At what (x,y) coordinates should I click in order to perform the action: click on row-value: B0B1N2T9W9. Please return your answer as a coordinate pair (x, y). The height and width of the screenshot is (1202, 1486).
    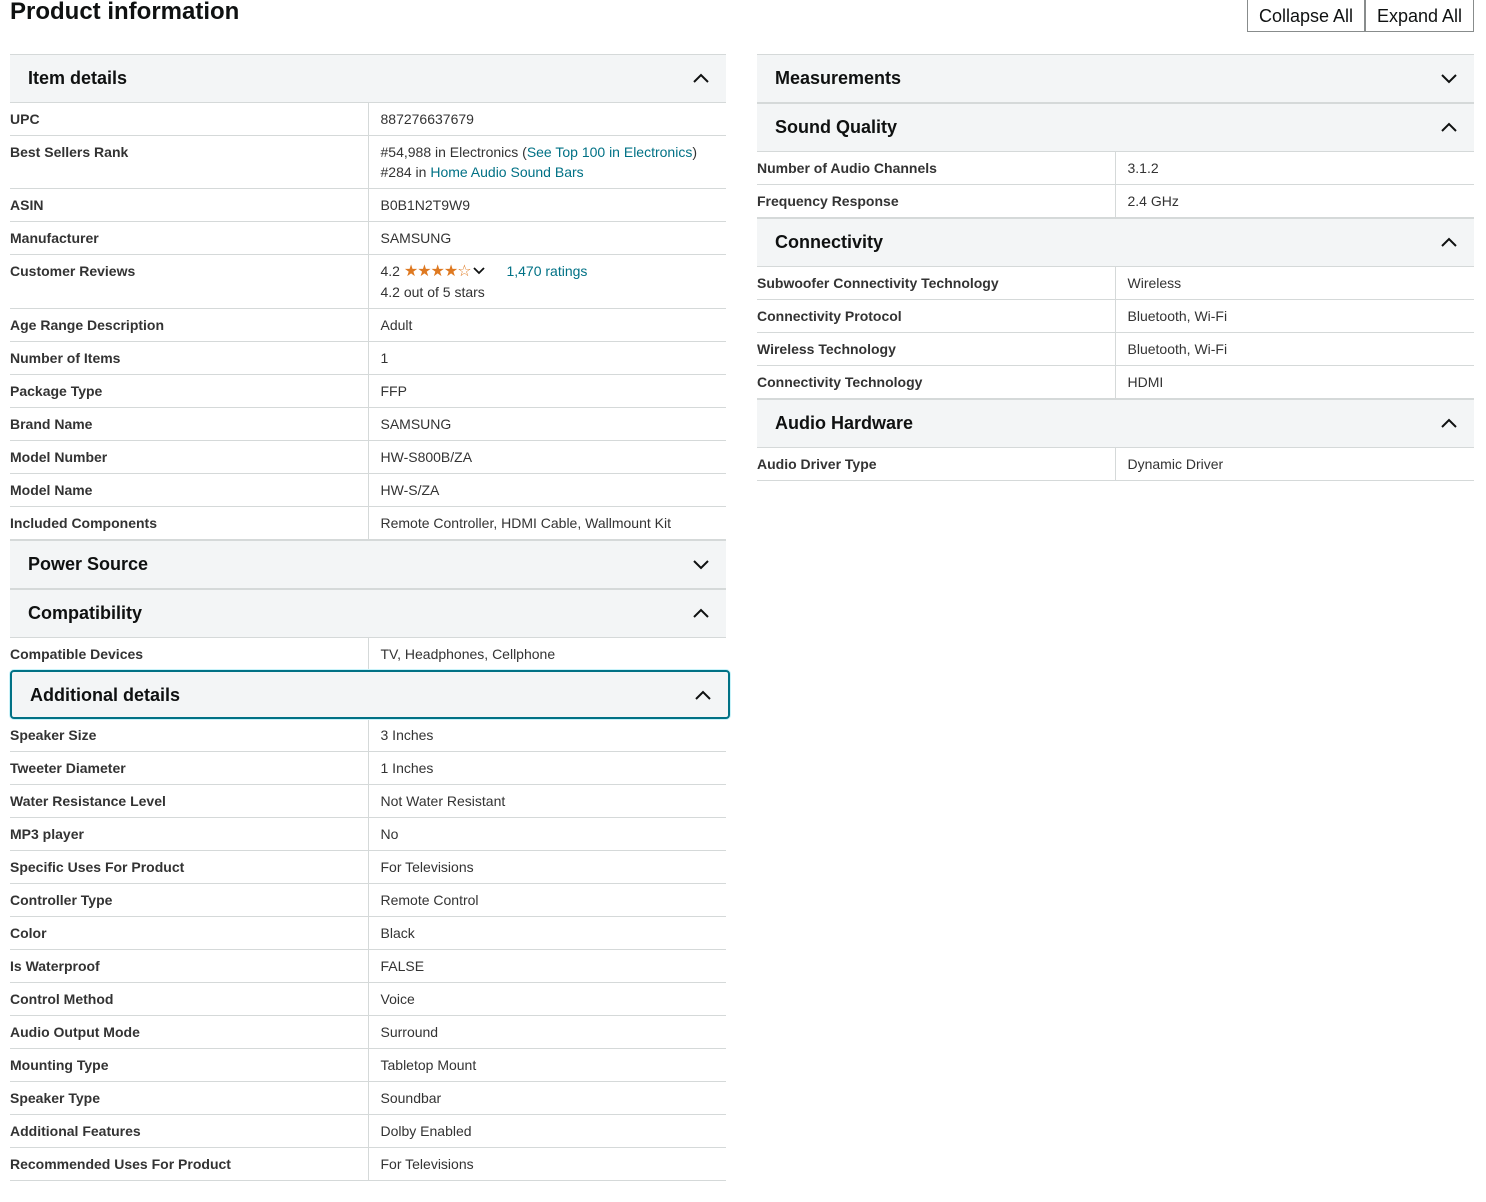
    Looking at the image, I should click on (425, 205).